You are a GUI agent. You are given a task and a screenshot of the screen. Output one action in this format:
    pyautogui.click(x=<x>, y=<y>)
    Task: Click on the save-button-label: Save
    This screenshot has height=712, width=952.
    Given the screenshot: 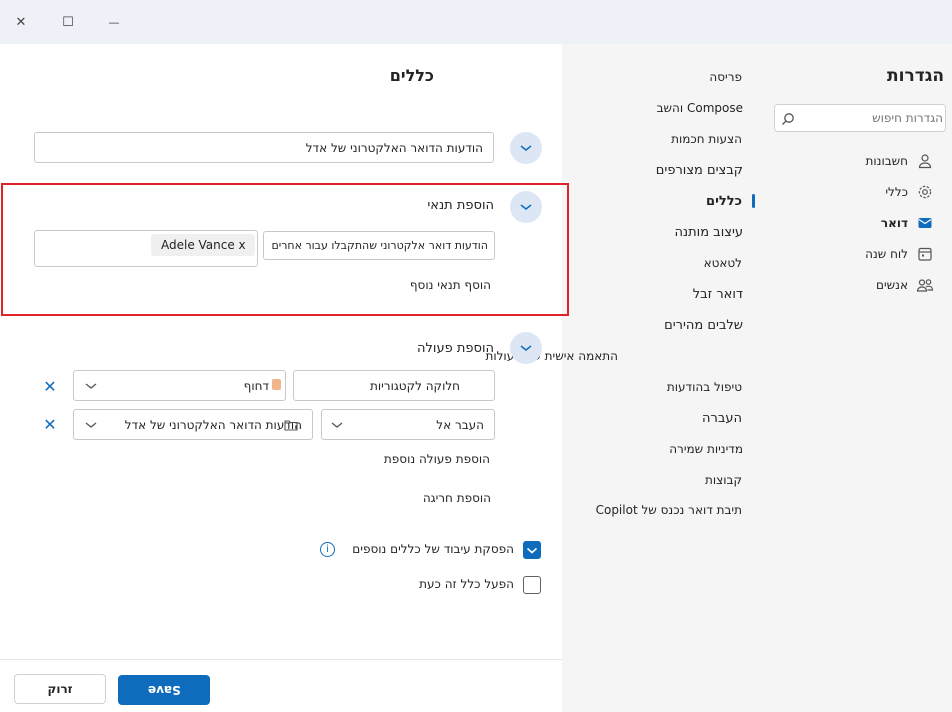 What is the action you would take?
    pyautogui.click(x=164, y=690)
    